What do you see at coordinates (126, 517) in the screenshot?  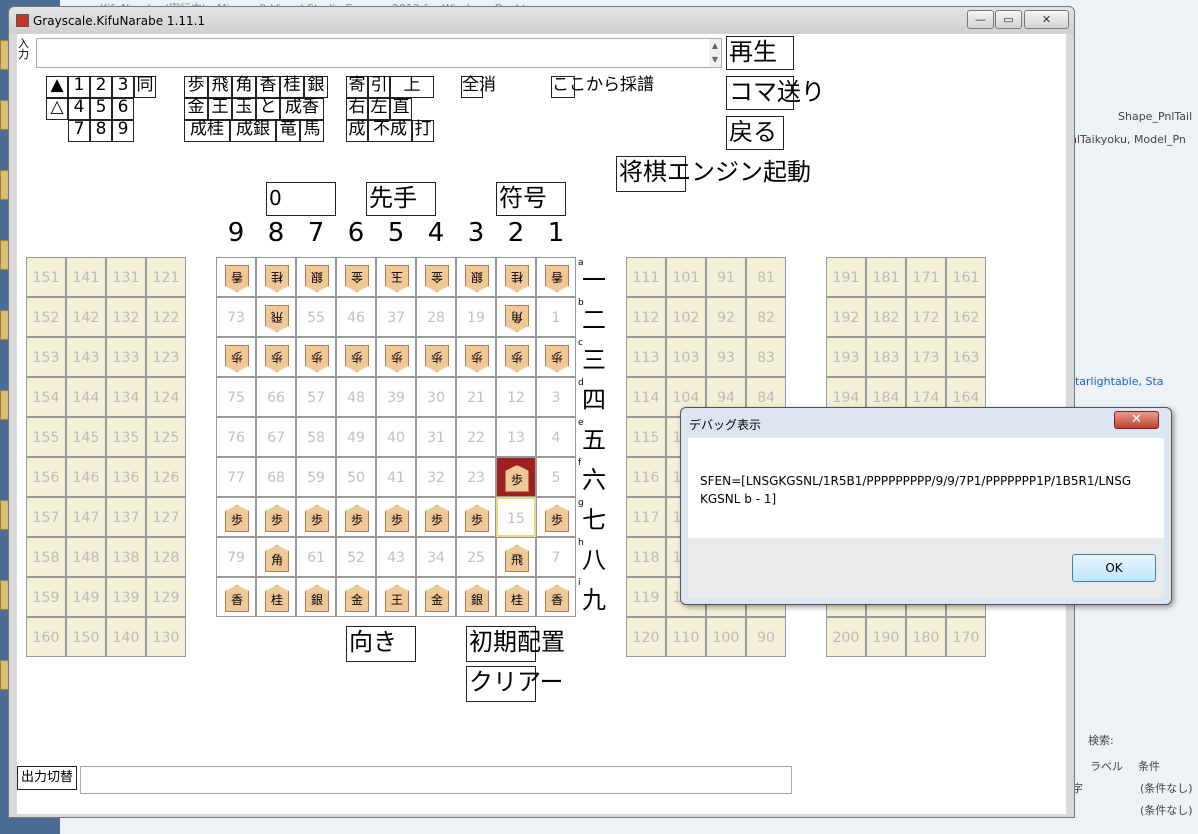 I see `stand-cell: 137` at bounding box center [126, 517].